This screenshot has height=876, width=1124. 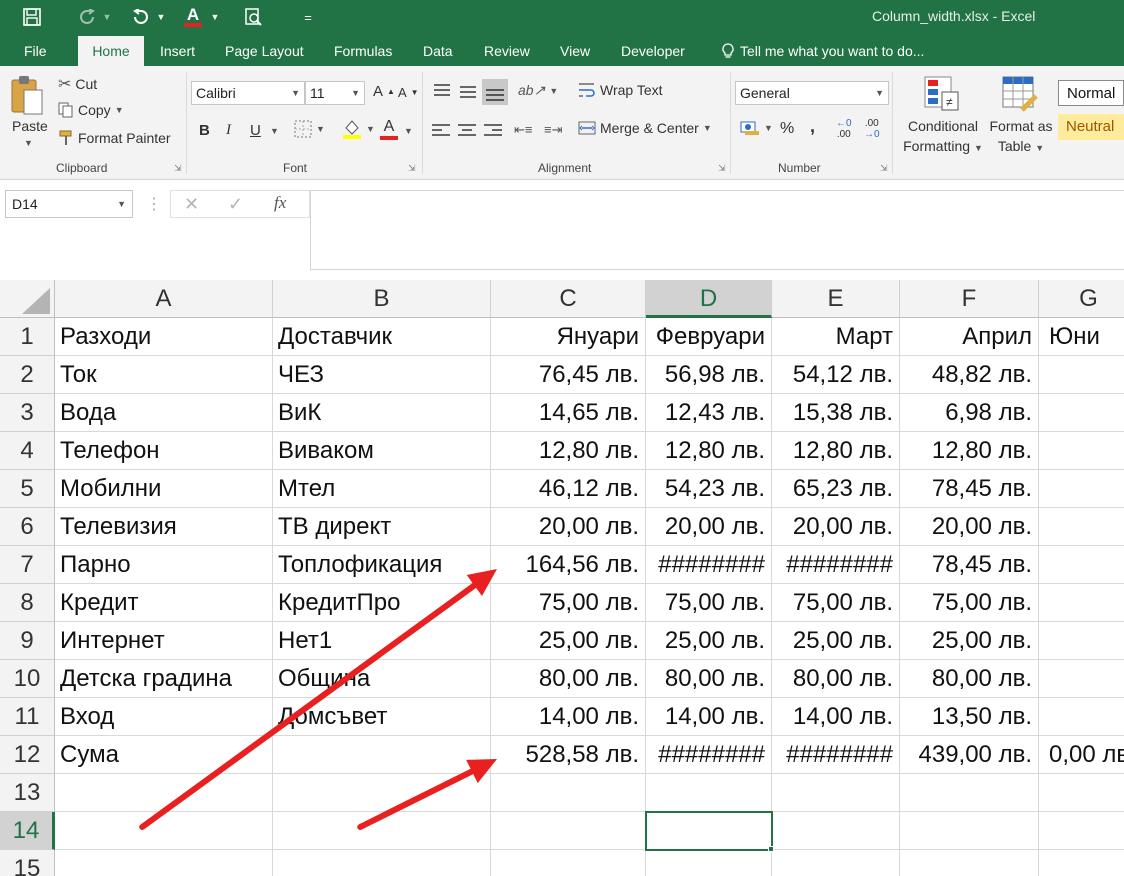 What do you see at coordinates (27, 793) in the screenshot?
I see `row-header-13: 13` at bounding box center [27, 793].